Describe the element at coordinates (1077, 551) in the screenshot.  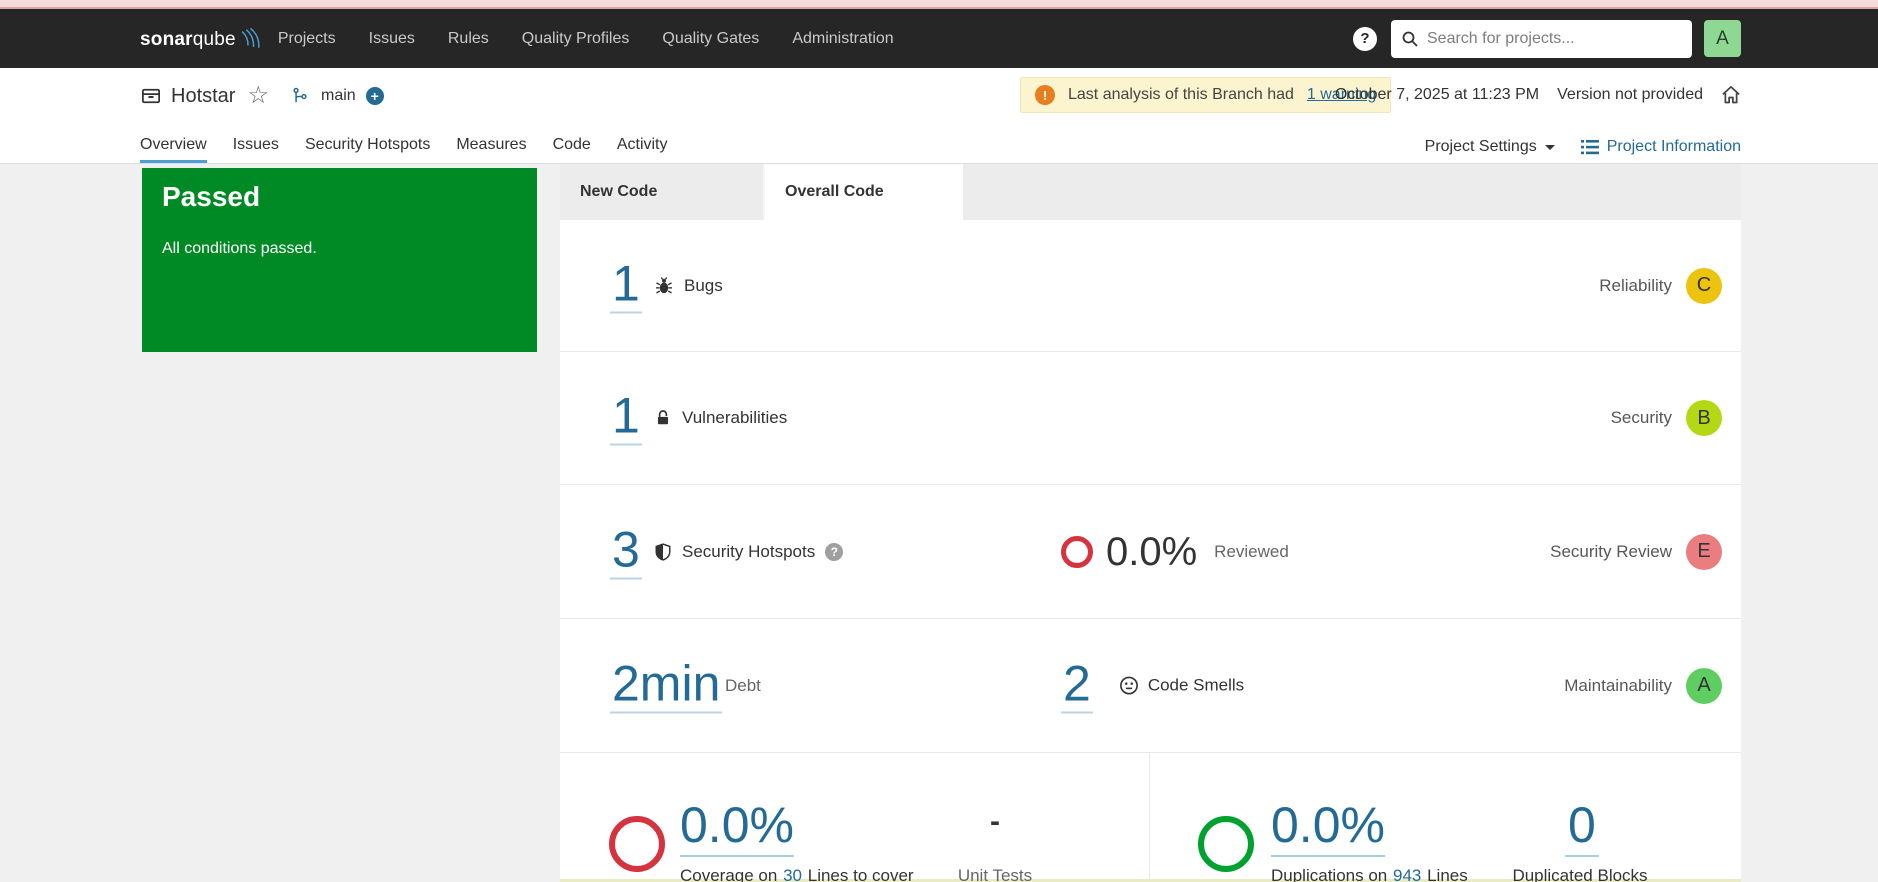
I see `reviewed-ring-icon` at that location.